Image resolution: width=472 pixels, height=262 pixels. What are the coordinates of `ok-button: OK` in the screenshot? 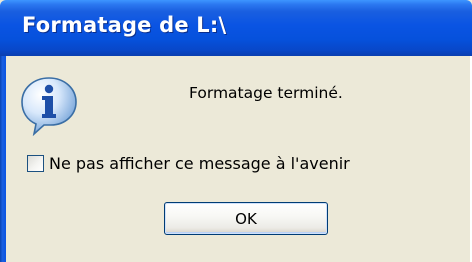 It's located at (246, 218).